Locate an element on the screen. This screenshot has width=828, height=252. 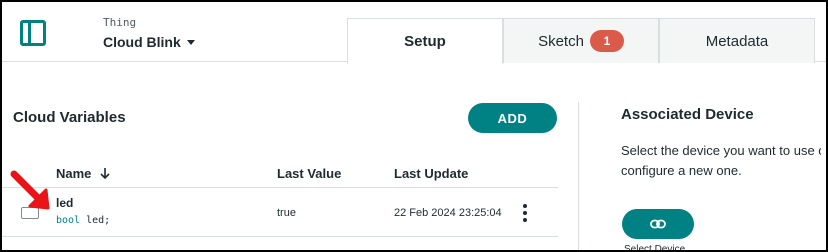
tab-metadata-label: Metadata is located at coordinates (737, 41).